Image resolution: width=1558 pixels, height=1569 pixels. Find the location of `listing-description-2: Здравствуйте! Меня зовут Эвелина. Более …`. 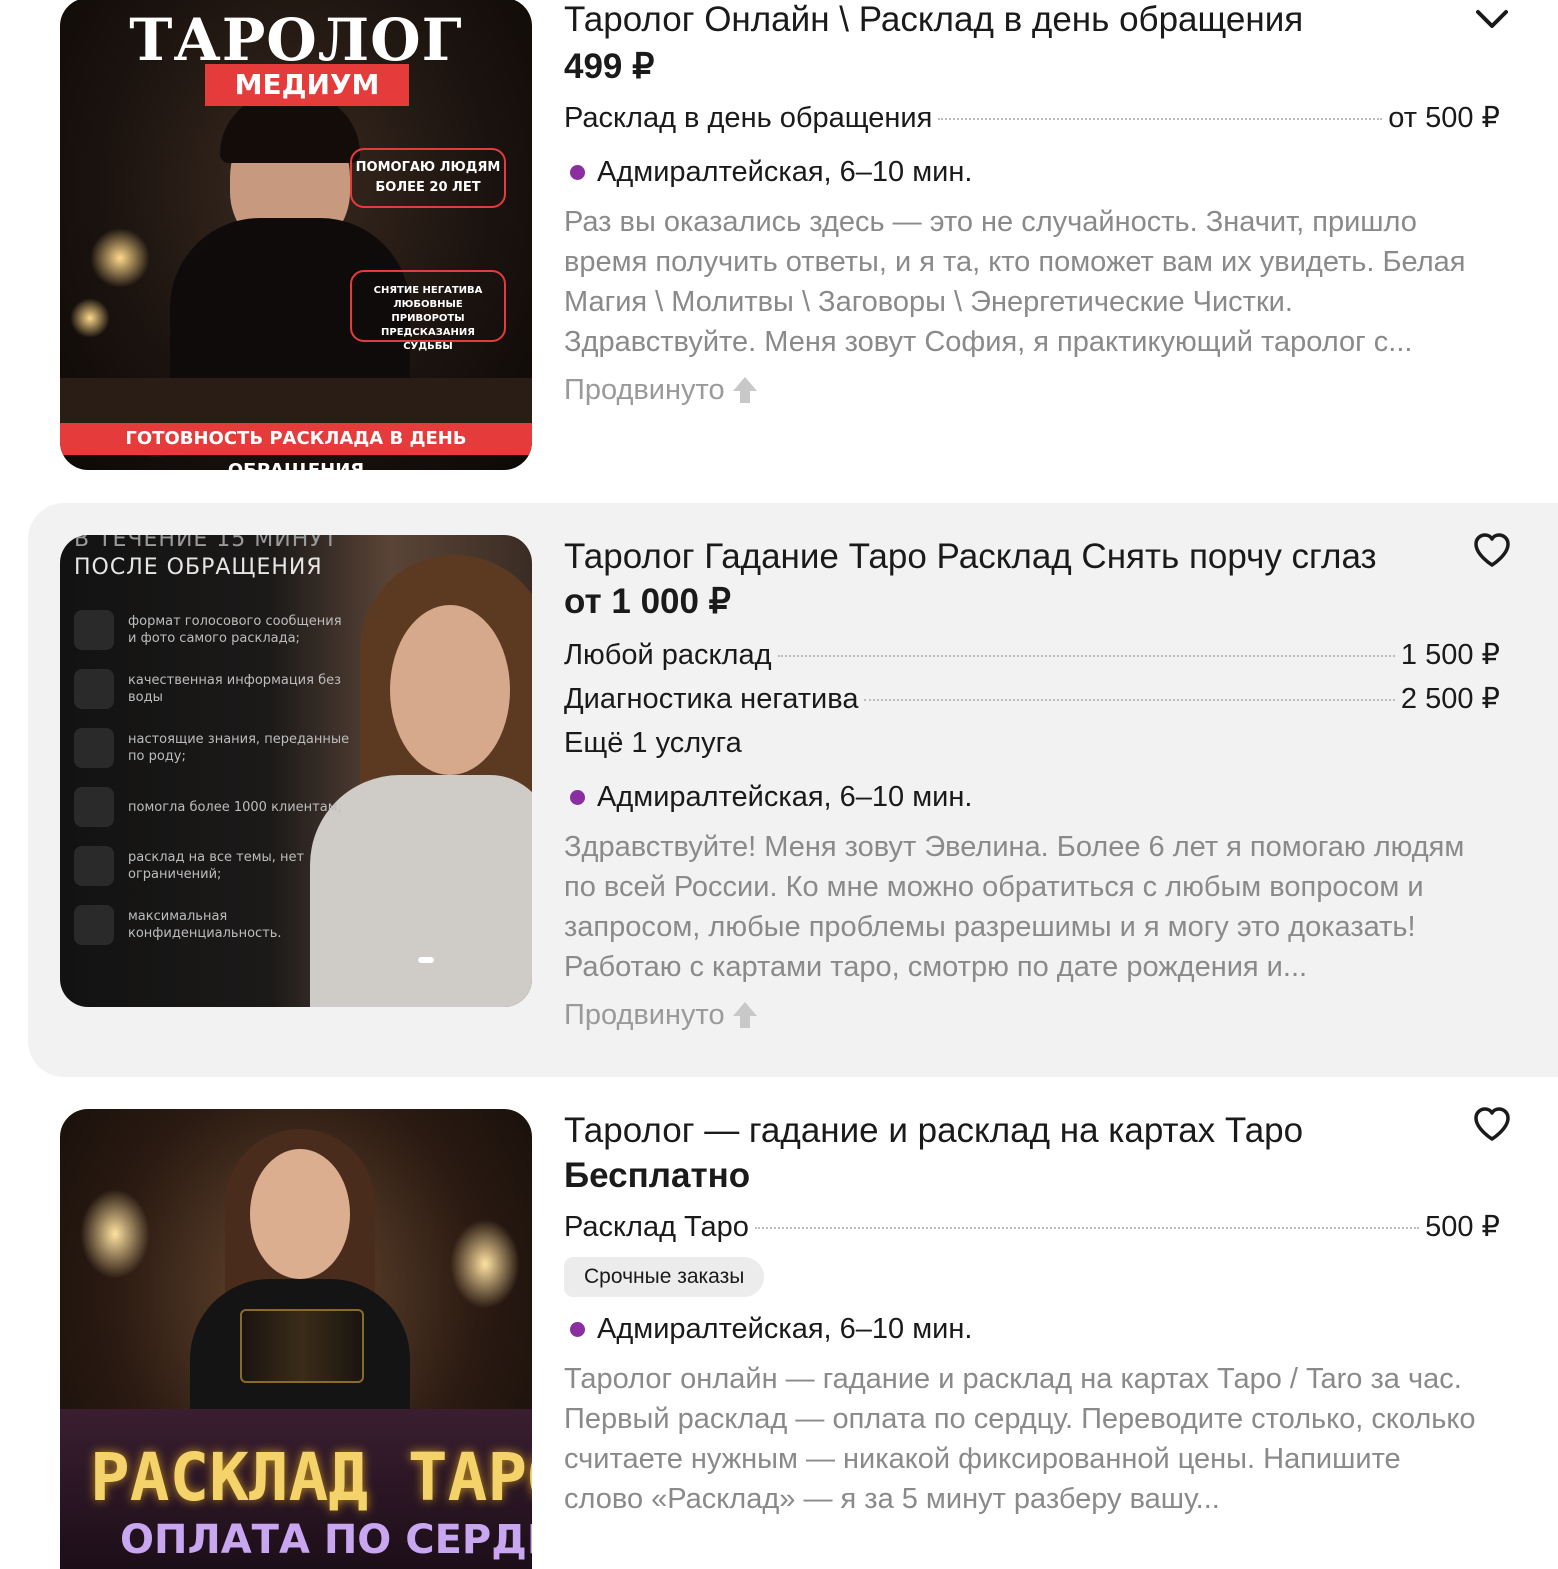

listing-description-2: Здравствуйте! Меня зовут Эвелина. Более … is located at coordinates (1014, 907).